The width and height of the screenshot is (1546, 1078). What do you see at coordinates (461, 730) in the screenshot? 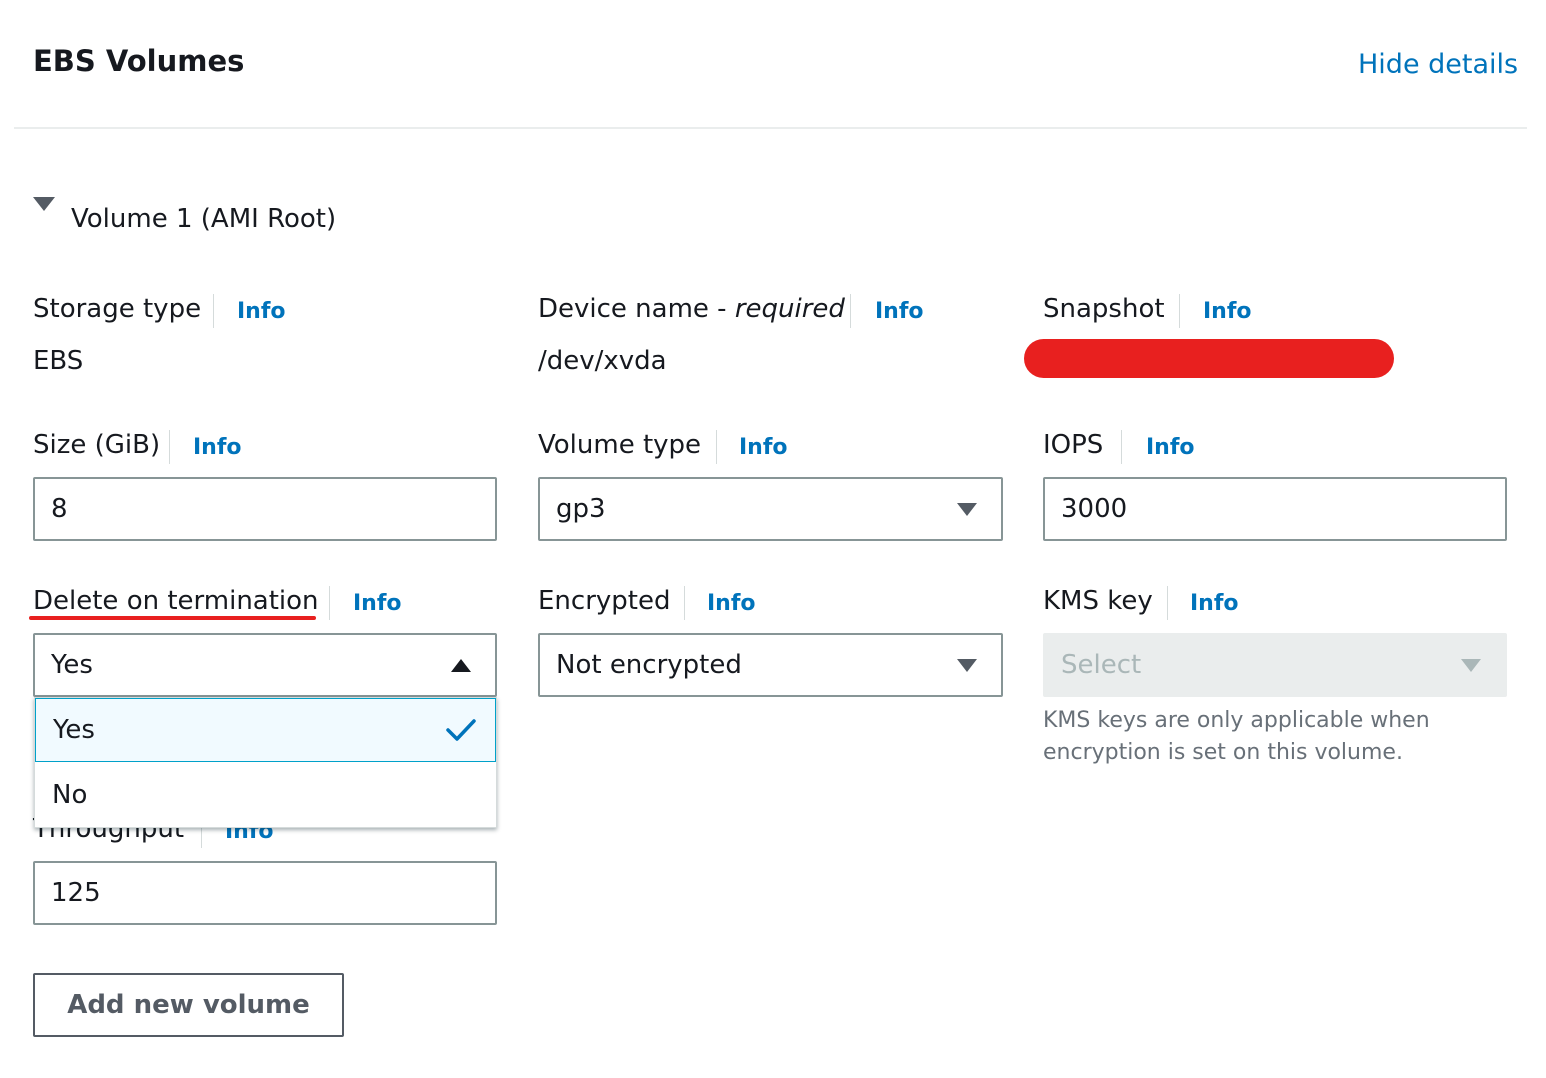
I see `checkmark-icon` at bounding box center [461, 730].